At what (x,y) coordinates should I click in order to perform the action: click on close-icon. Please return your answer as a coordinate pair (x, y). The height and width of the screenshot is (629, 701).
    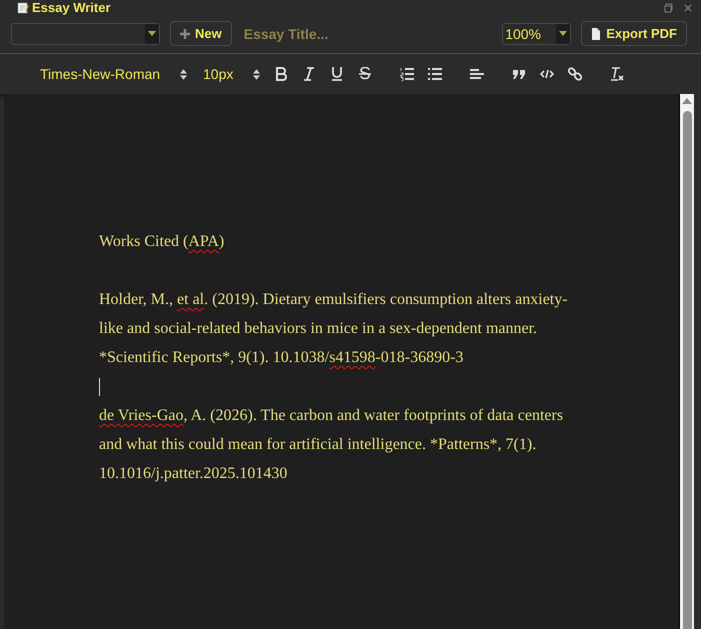
    Looking at the image, I should click on (688, 7).